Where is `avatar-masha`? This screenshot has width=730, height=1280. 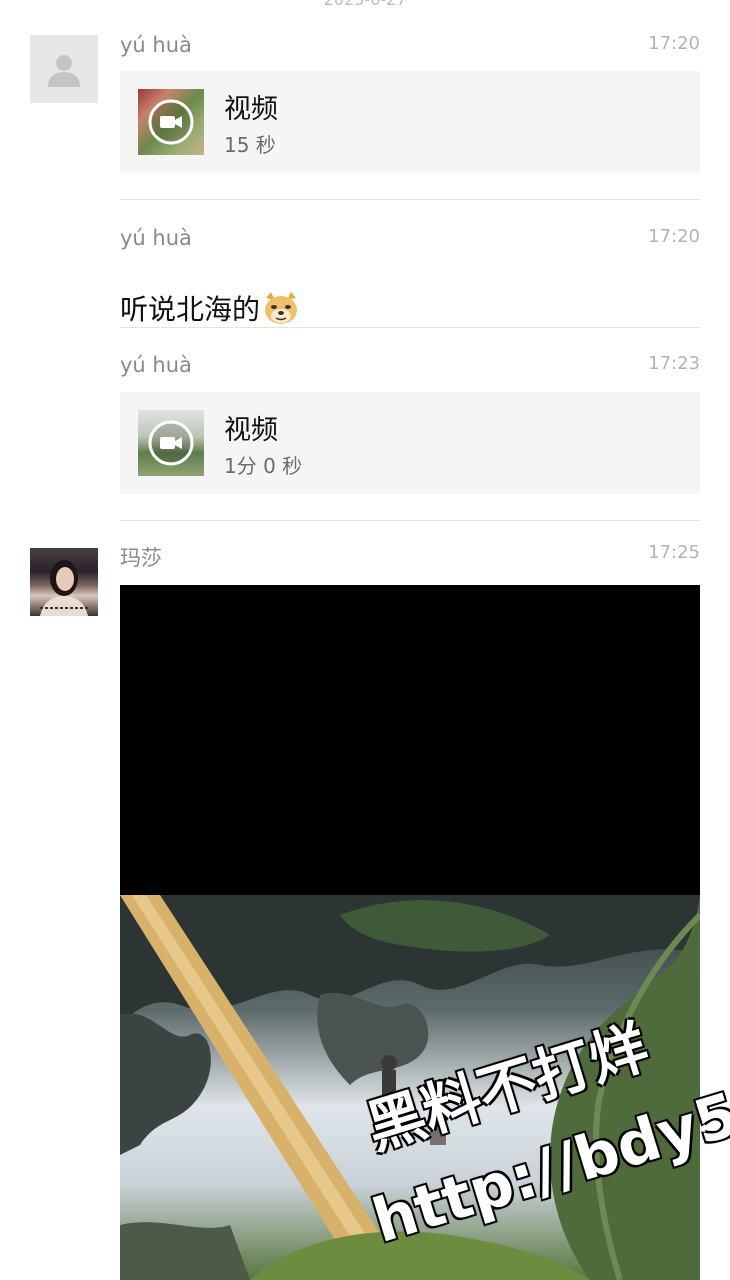 avatar-masha is located at coordinates (64, 582).